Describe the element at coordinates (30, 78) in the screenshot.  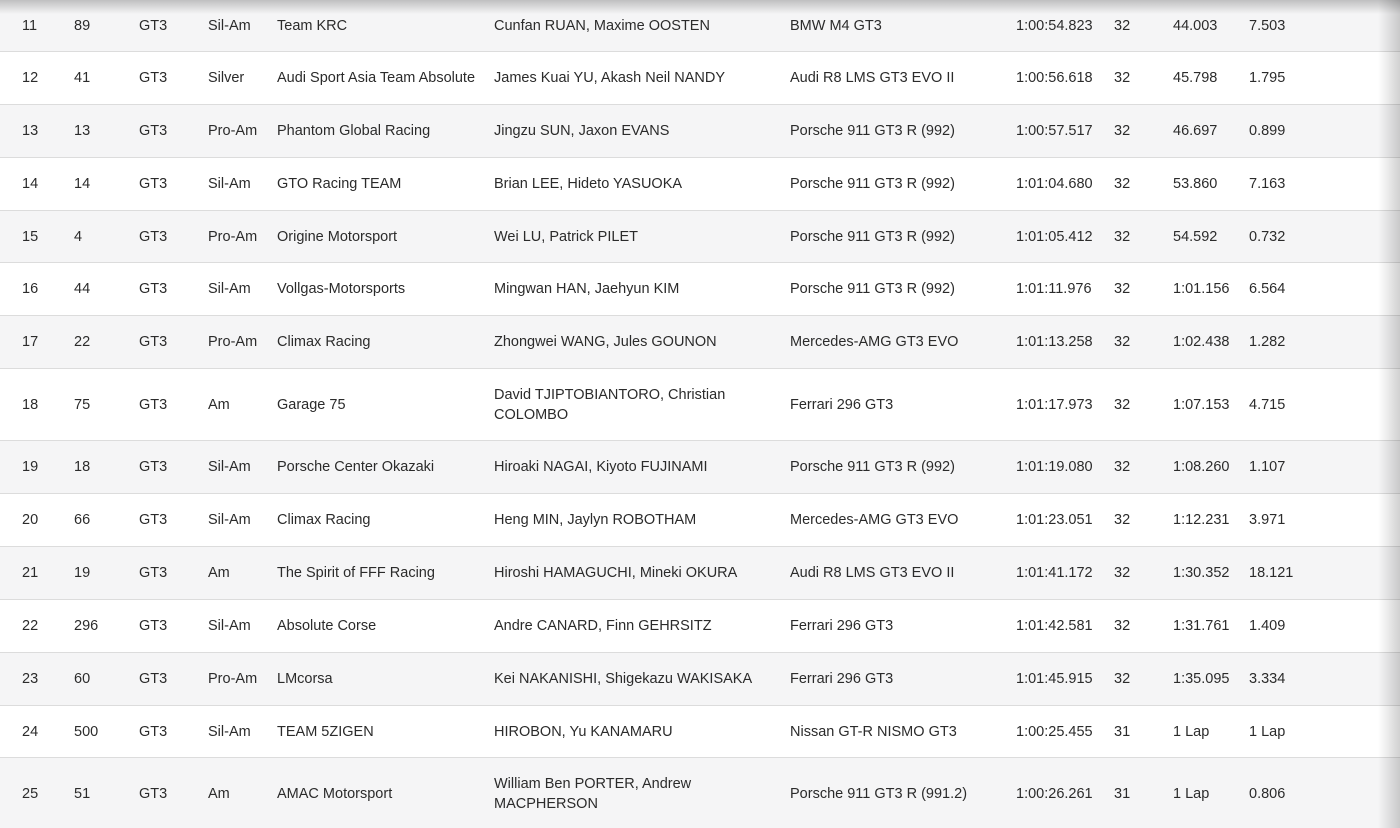
I see `position-cell: 12` at that location.